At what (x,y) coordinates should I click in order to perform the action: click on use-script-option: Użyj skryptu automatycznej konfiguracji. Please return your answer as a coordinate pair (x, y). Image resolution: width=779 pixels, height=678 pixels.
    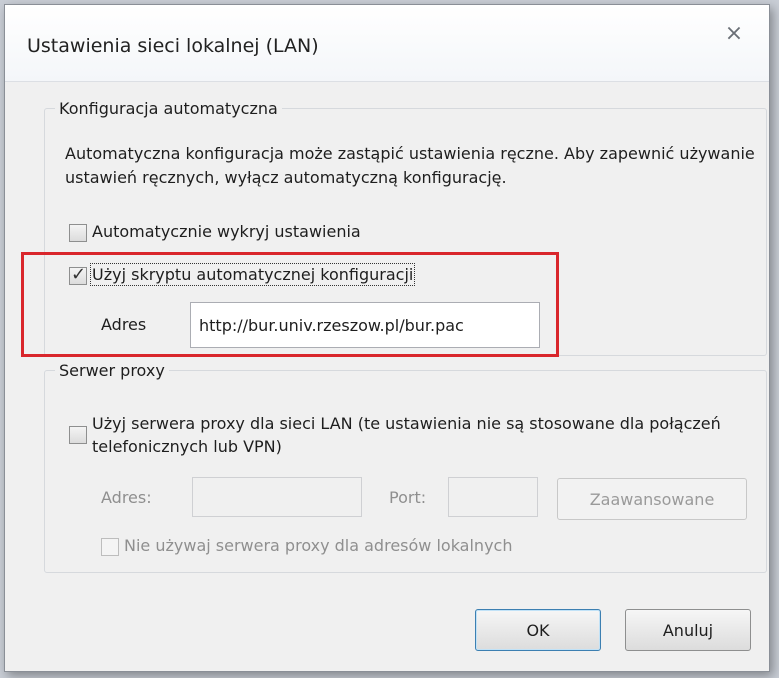
    Looking at the image, I should click on (242, 274).